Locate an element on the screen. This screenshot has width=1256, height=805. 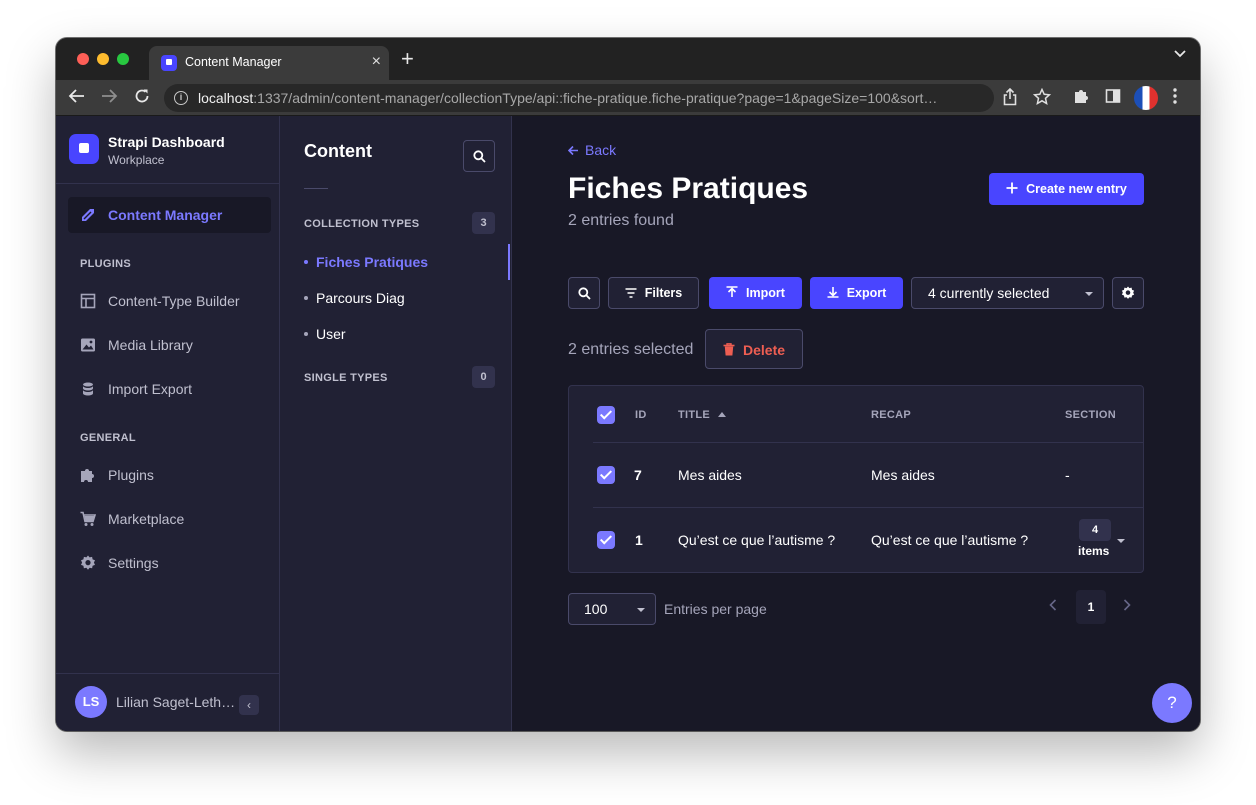
sidebar-item-marketplace: Marketplace is located at coordinates (169, 519).